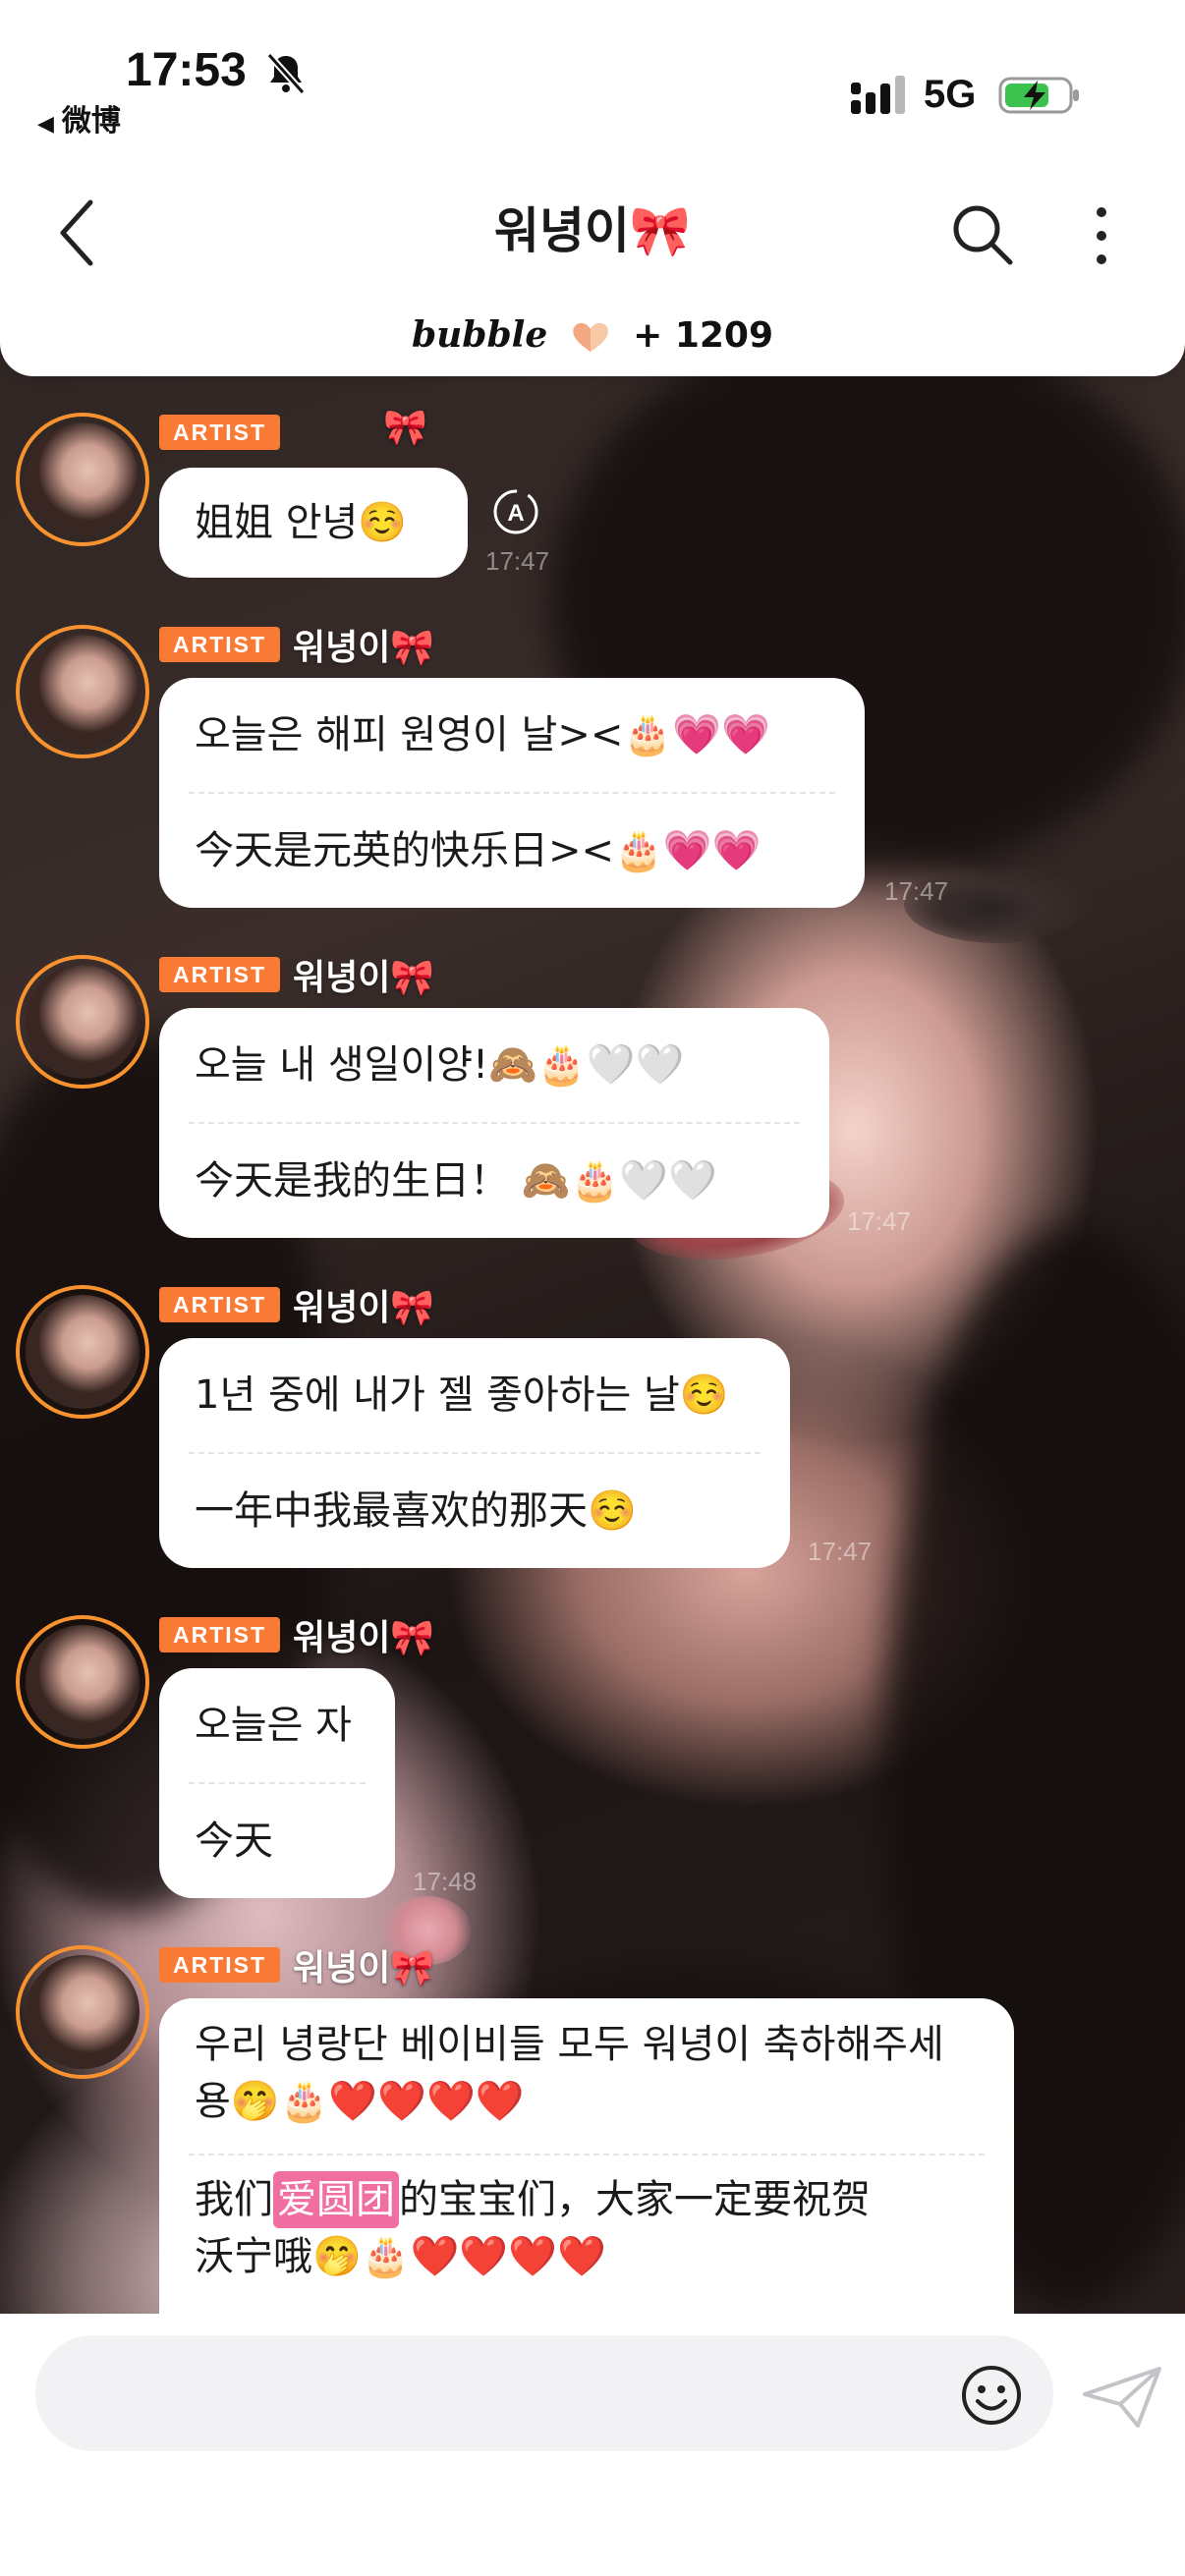 This screenshot has height=2576, width=1185. I want to click on more-vertical-icon, so click(1102, 235).